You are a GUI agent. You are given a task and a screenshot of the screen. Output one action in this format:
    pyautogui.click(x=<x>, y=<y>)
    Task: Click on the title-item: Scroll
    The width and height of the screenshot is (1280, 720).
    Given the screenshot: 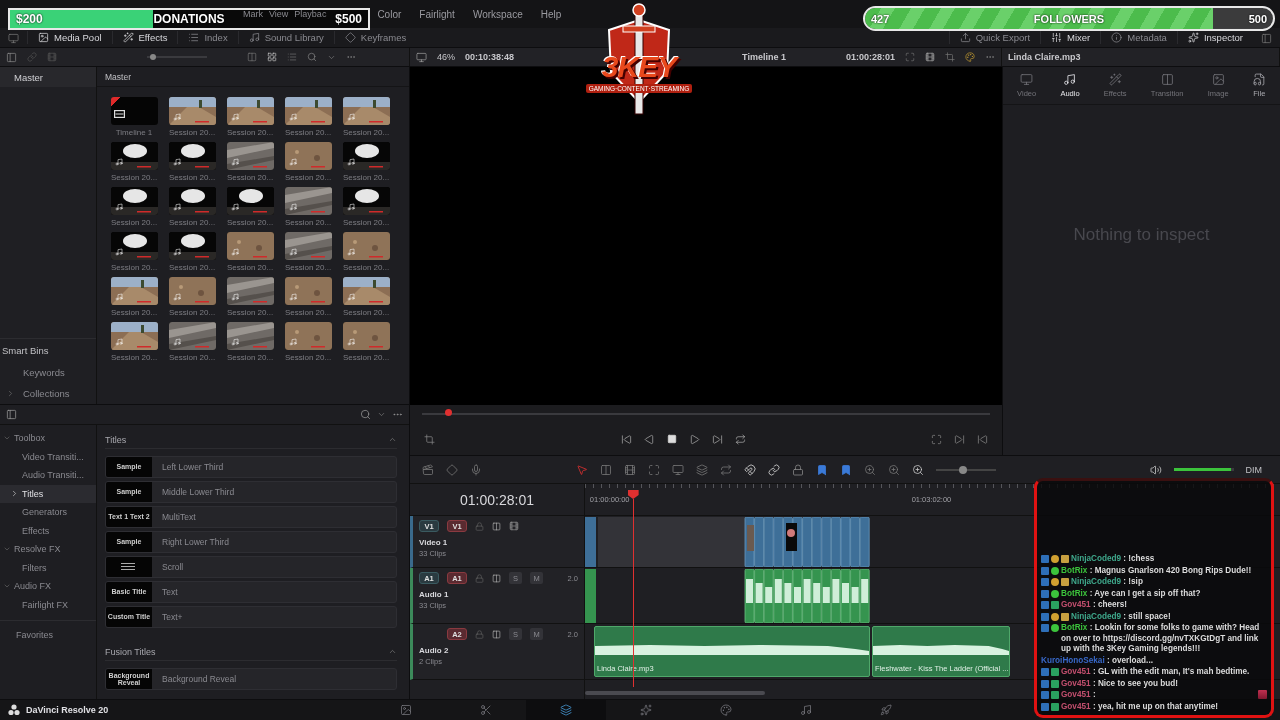 What is the action you would take?
    pyautogui.click(x=251, y=567)
    